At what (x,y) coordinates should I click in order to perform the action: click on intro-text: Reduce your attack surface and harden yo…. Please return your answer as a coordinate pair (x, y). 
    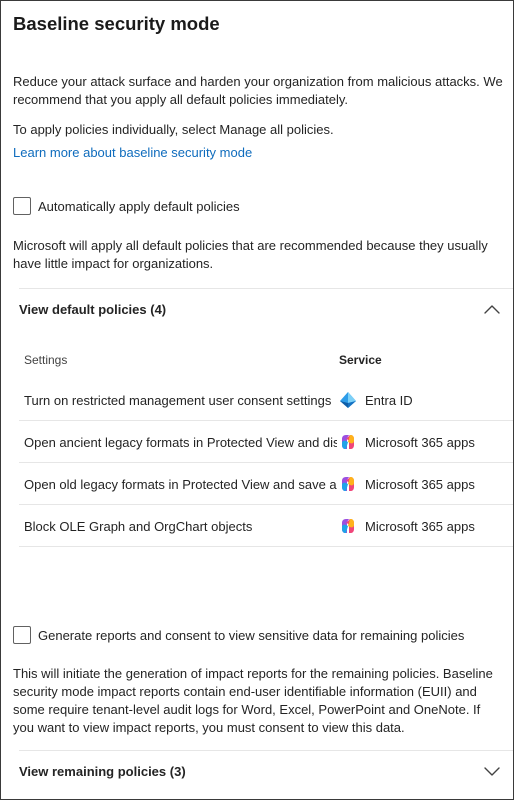
    Looking at the image, I should click on (258, 90).